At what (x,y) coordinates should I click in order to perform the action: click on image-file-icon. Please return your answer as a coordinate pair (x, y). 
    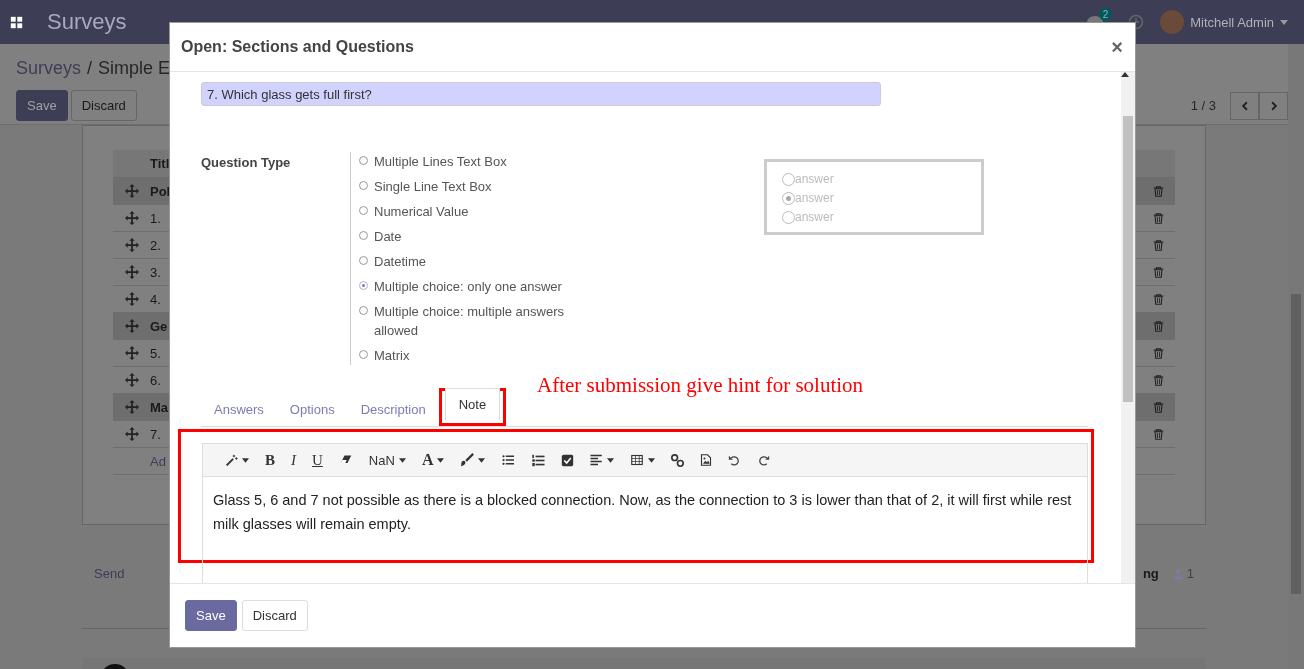
    Looking at the image, I should click on (706, 460).